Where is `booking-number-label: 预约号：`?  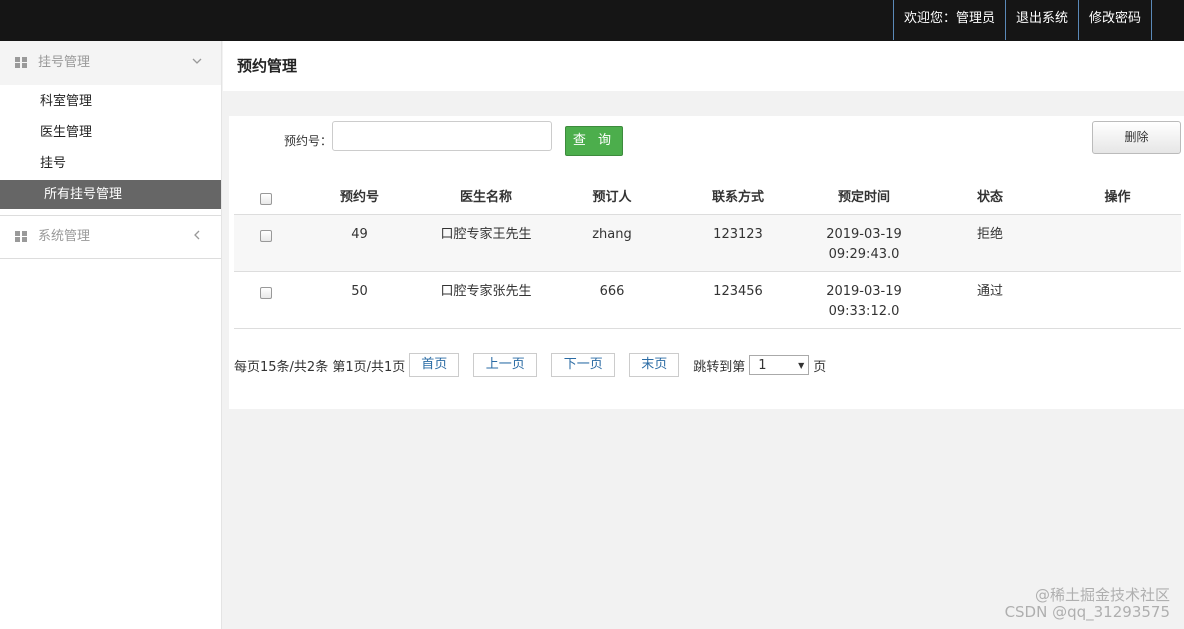 booking-number-label: 预约号： is located at coordinates (308, 141).